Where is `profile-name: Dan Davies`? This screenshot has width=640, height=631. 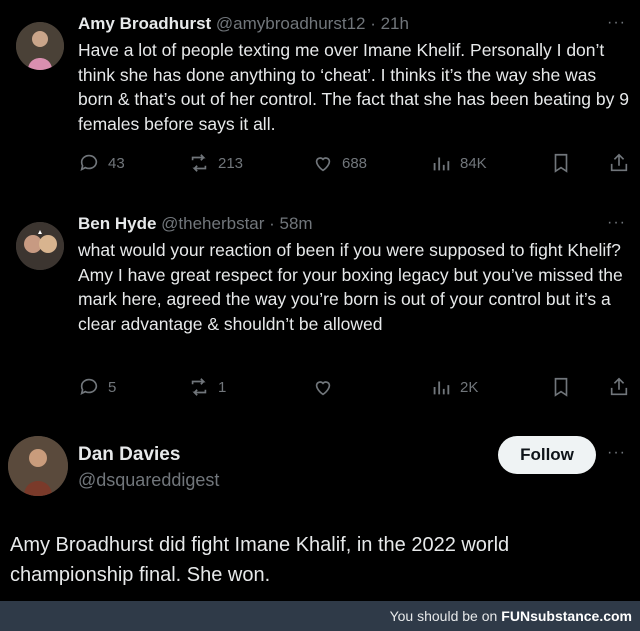 profile-name: Dan Davies is located at coordinates (129, 455).